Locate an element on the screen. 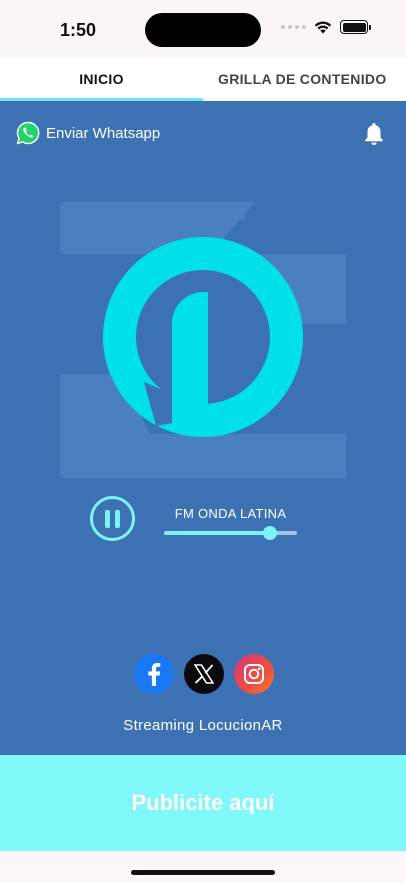  tab-bar: INICIO GRILLA DE CONTENIDO is located at coordinates (203, 79).